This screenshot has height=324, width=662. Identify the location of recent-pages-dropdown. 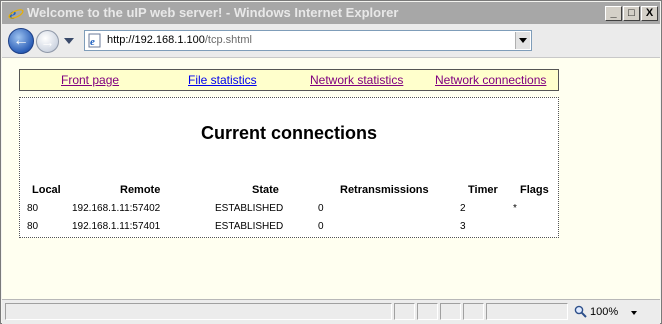
(69, 41).